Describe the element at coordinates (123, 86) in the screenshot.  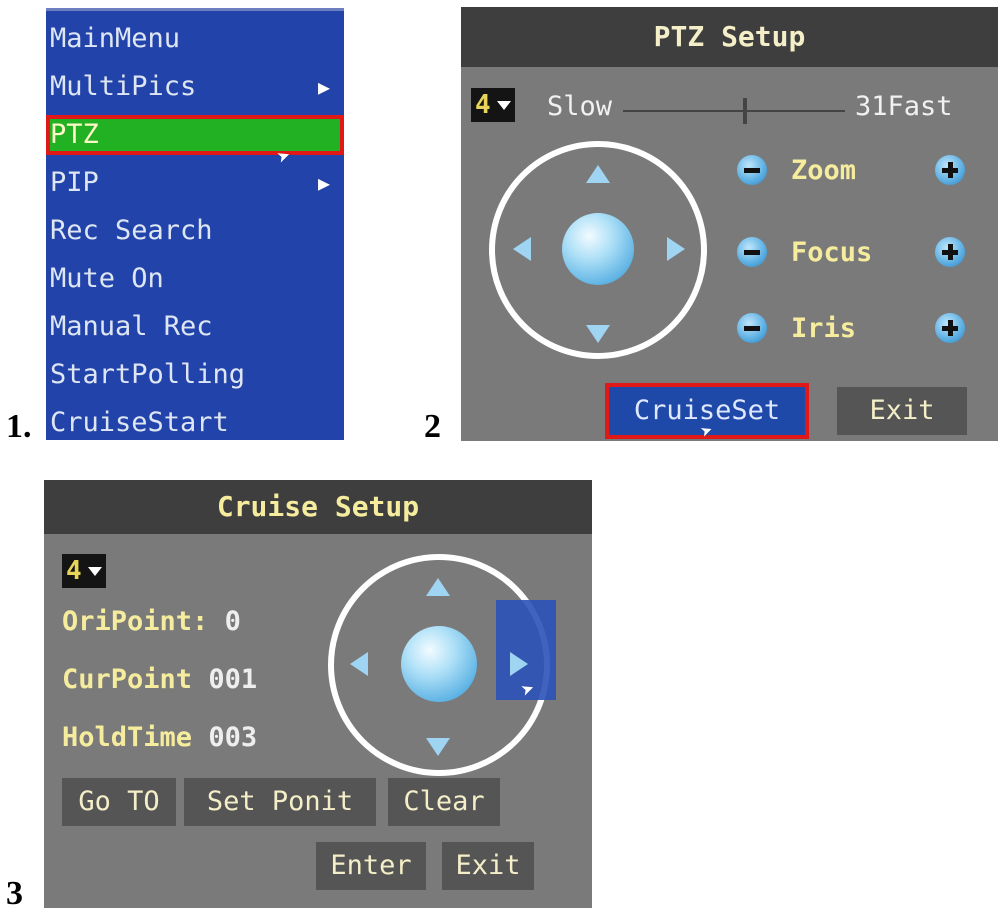
I see `menu-item-label: MultiPics` at that location.